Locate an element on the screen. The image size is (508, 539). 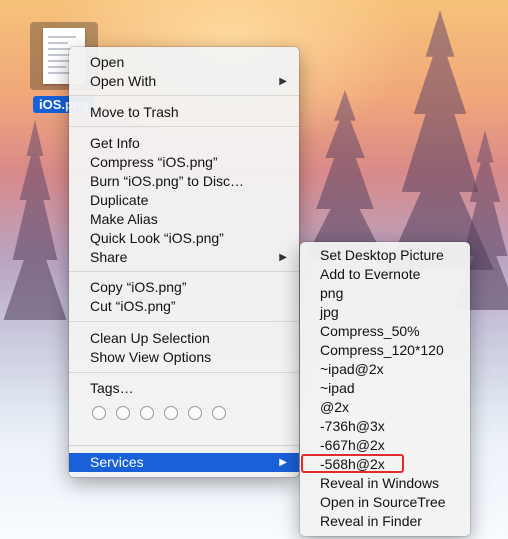
service-reveal-in-windows: Reveal in Windows is located at coordinates (385, 483).